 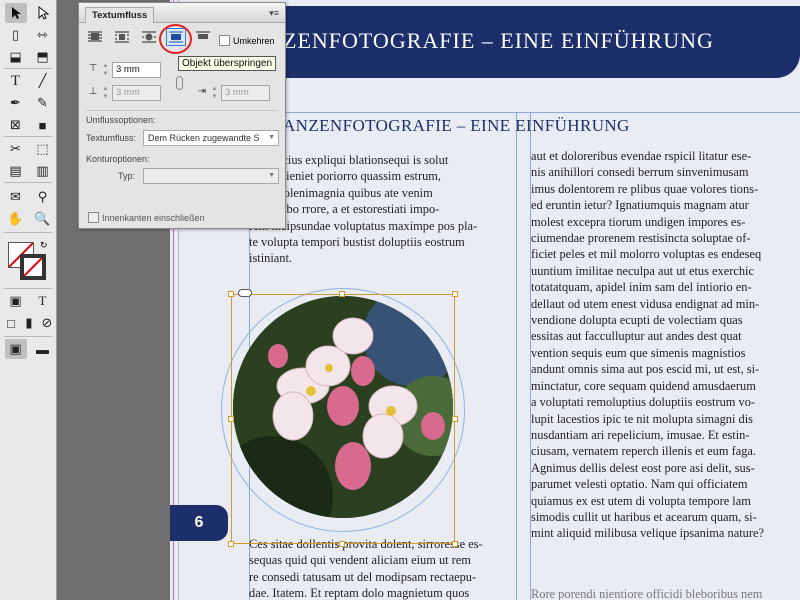 I want to click on article-heading: ANZENFOTOGRAFIE – EINE EINFÜHRUNG, so click(x=456, y=125).